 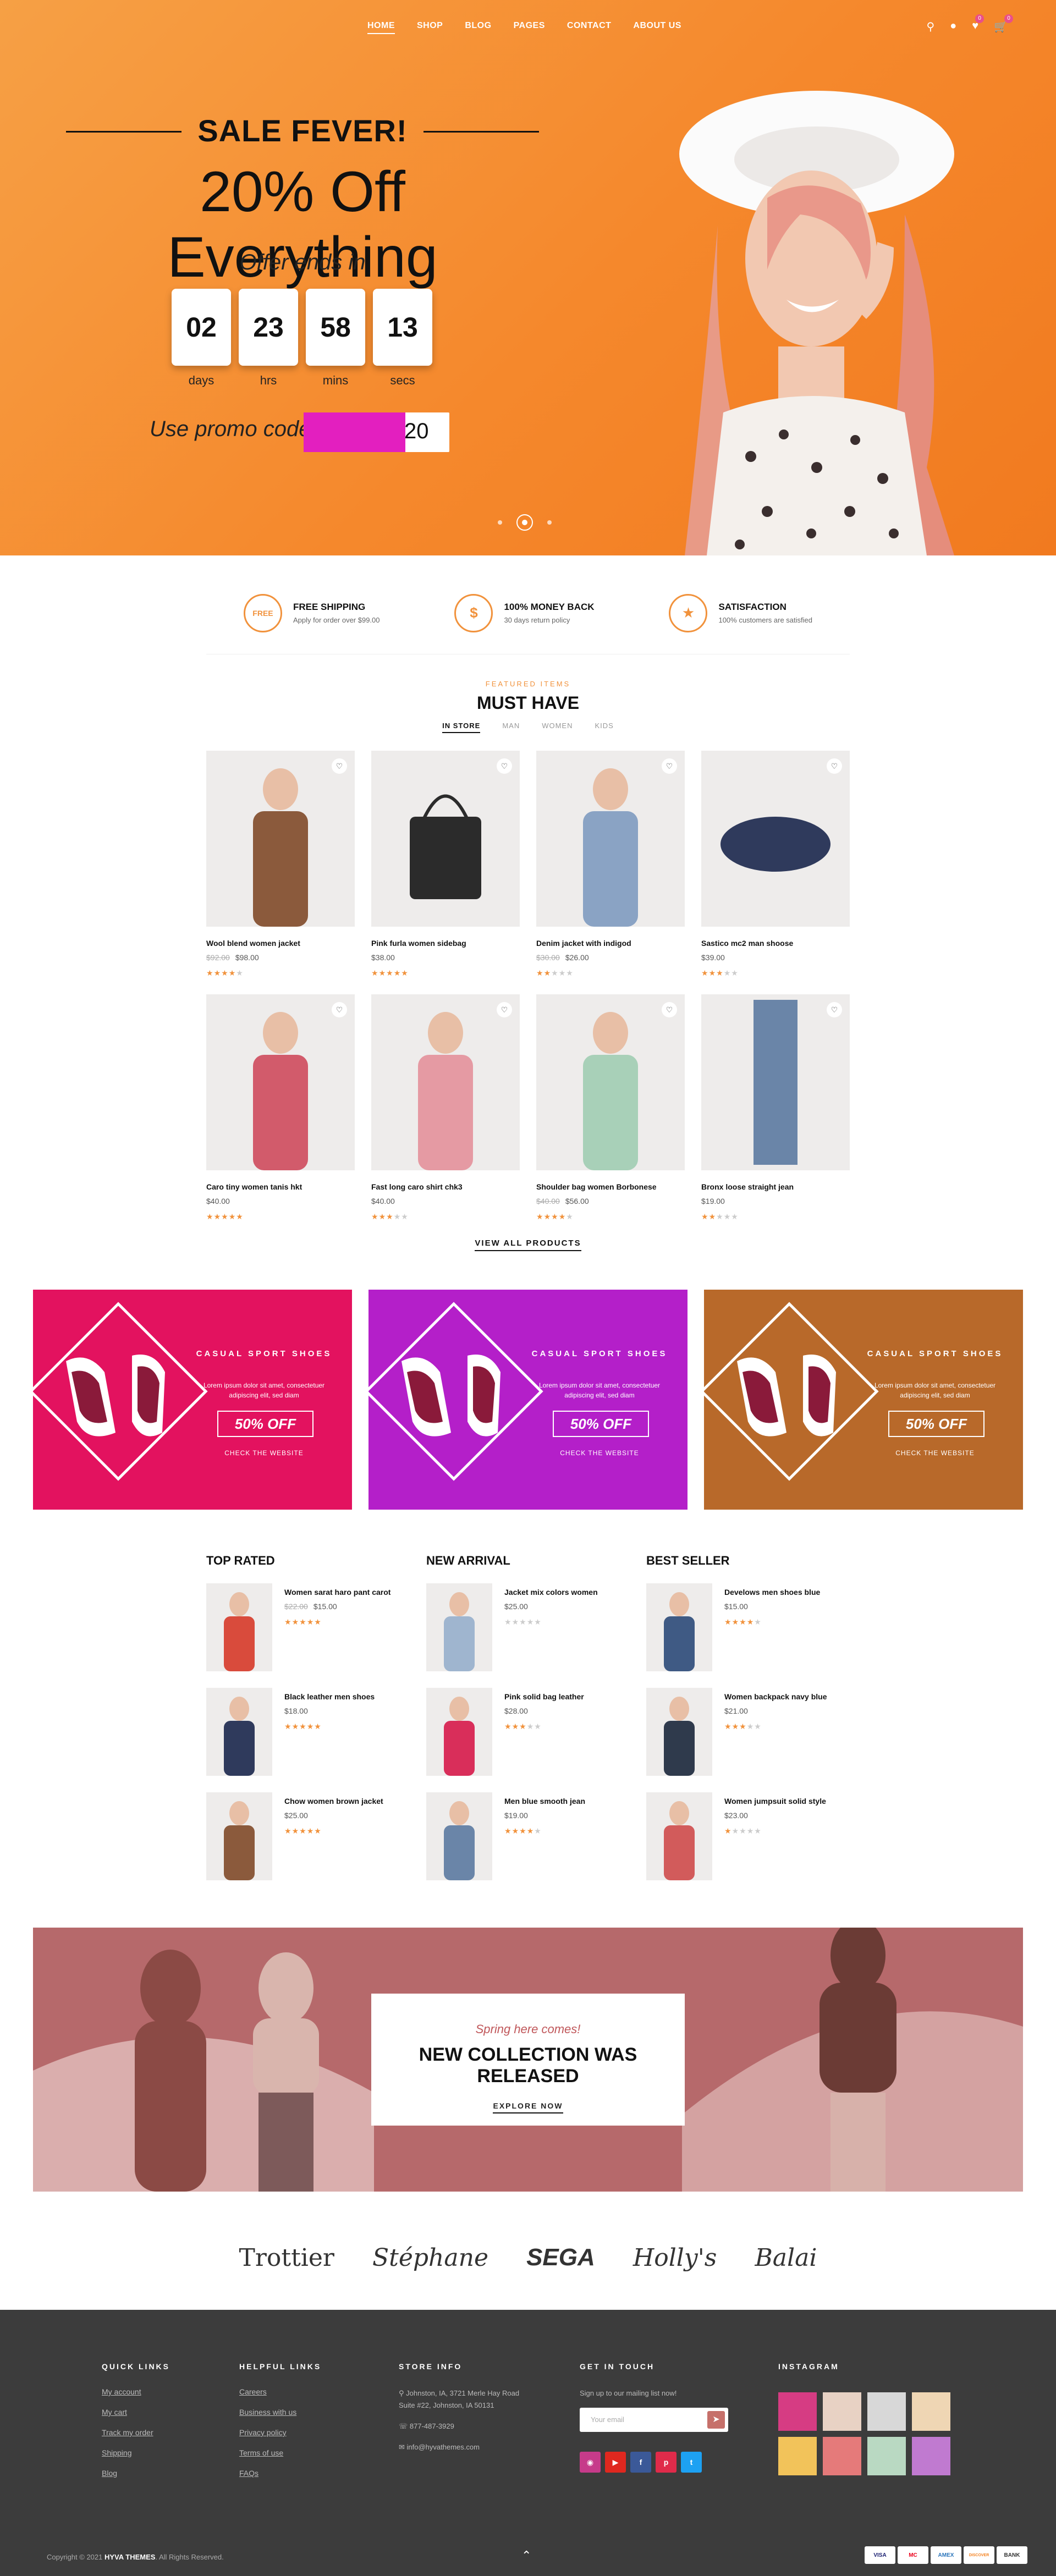 I want to click on footer-link: Shipping, so click(x=136, y=2452).